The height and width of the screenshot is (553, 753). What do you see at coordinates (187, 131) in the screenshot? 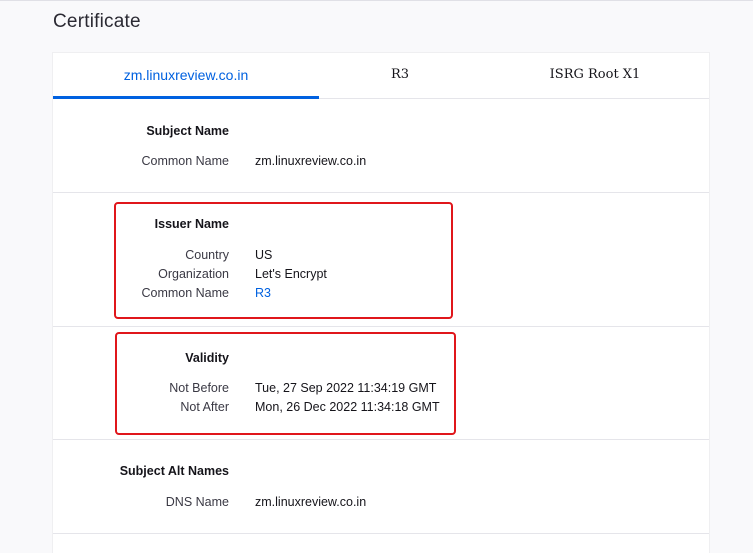
I see `subject-name-heading: Subject Name` at bounding box center [187, 131].